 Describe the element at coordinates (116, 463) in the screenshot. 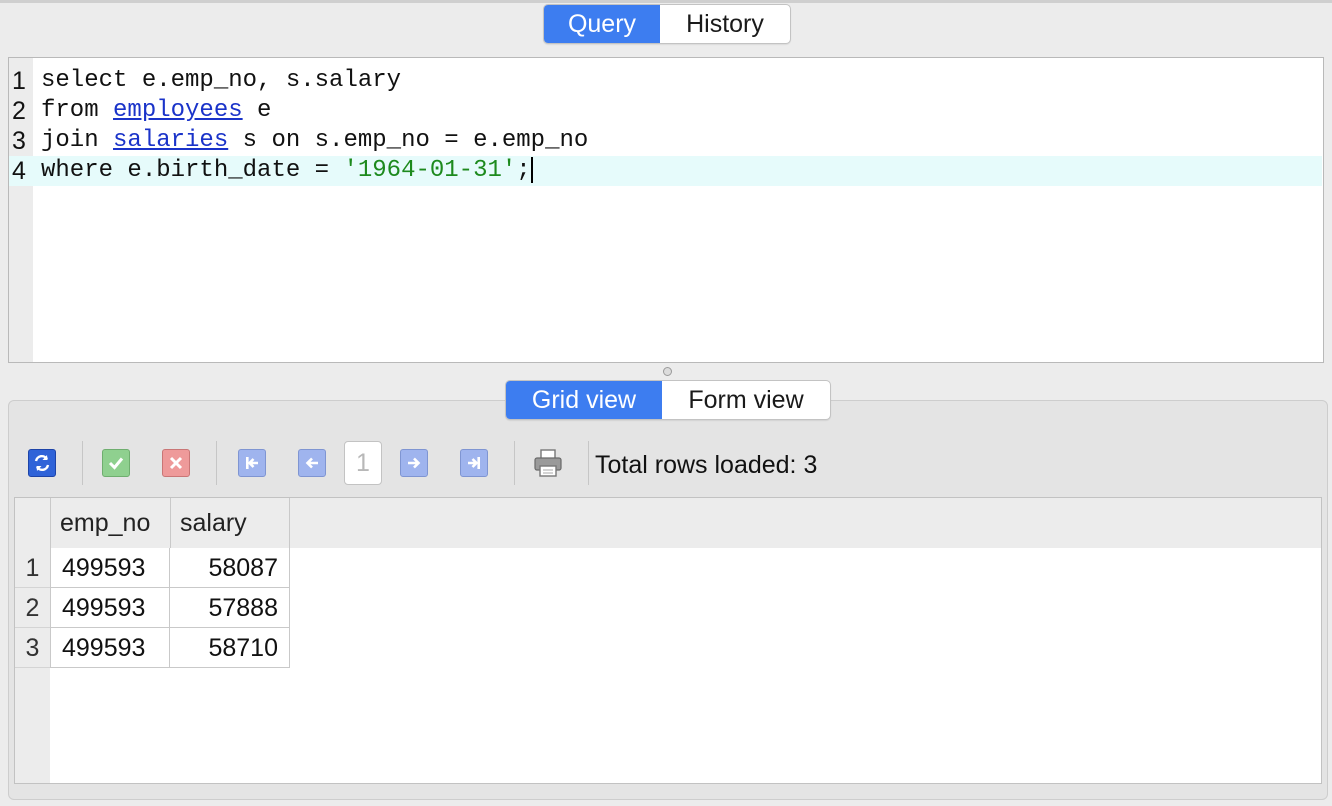

I see `apply-changes-icon` at that location.